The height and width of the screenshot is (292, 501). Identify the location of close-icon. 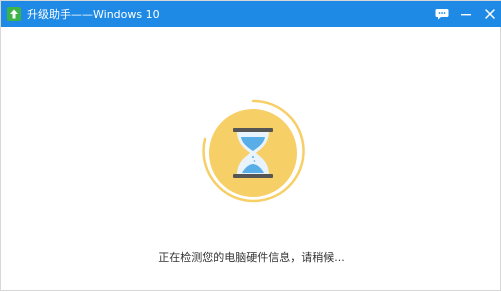
(490, 14).